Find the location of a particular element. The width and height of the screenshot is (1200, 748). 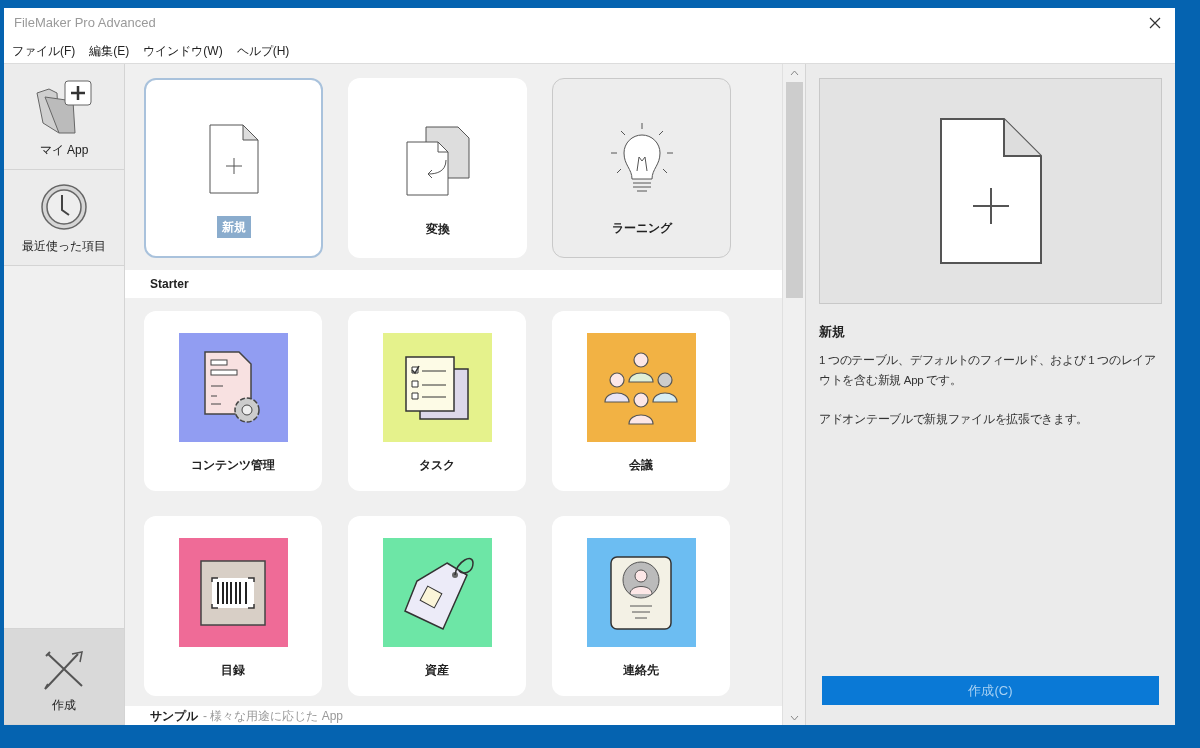

template-card: コンテンツ管理 is located at coordinates (233, 401).